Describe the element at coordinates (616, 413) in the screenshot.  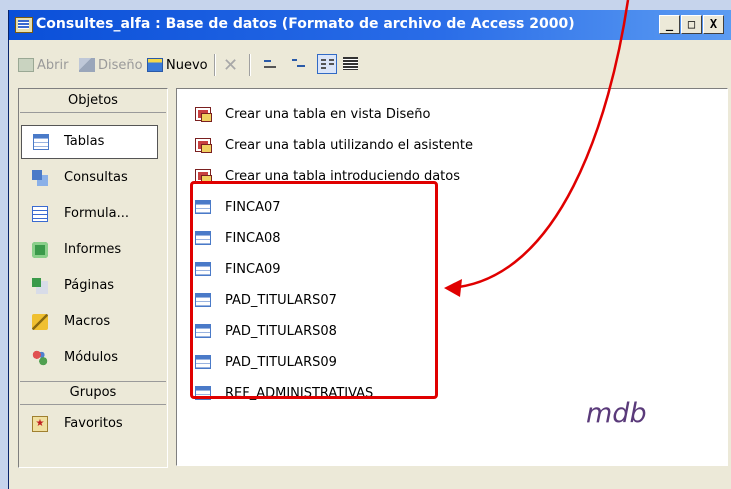
I see `mdb-annotation-label: mdb` at that location.